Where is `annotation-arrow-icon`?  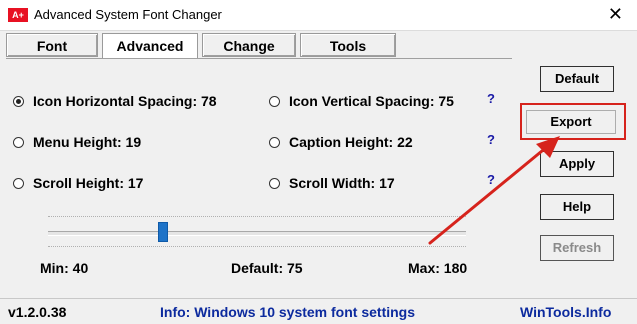
annotation-arrow-icon is located at coordinates (494, 190).